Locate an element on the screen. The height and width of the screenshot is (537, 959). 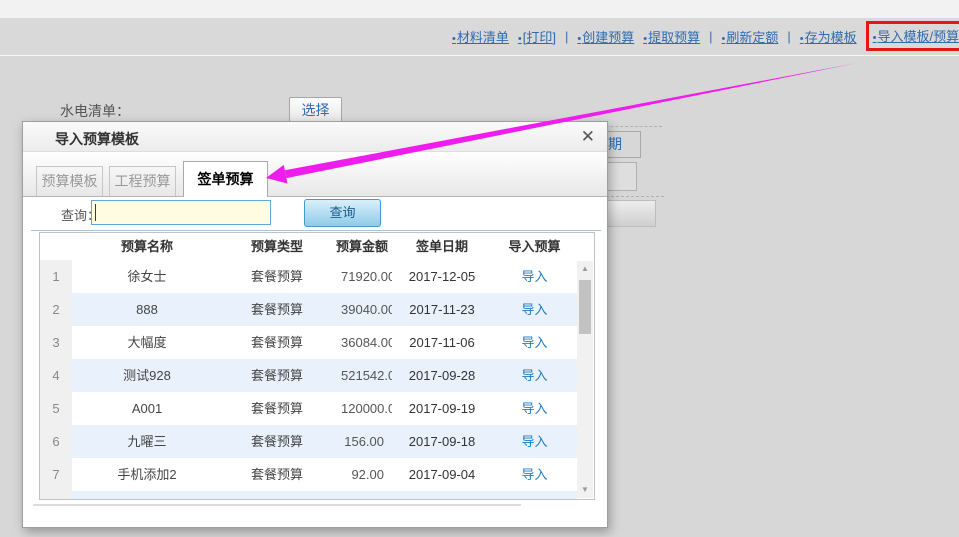
table-row-partial is located at coordinates (308, 495).